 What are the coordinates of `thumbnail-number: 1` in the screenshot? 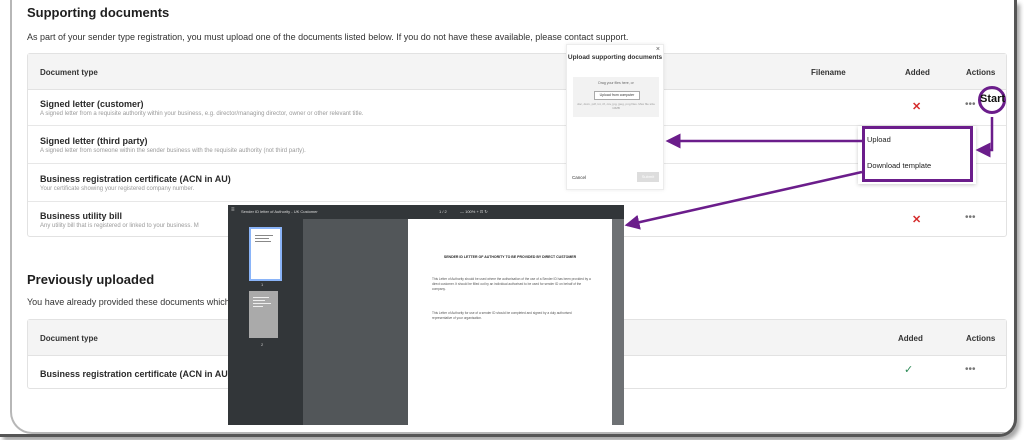 It's located at (262, 284).